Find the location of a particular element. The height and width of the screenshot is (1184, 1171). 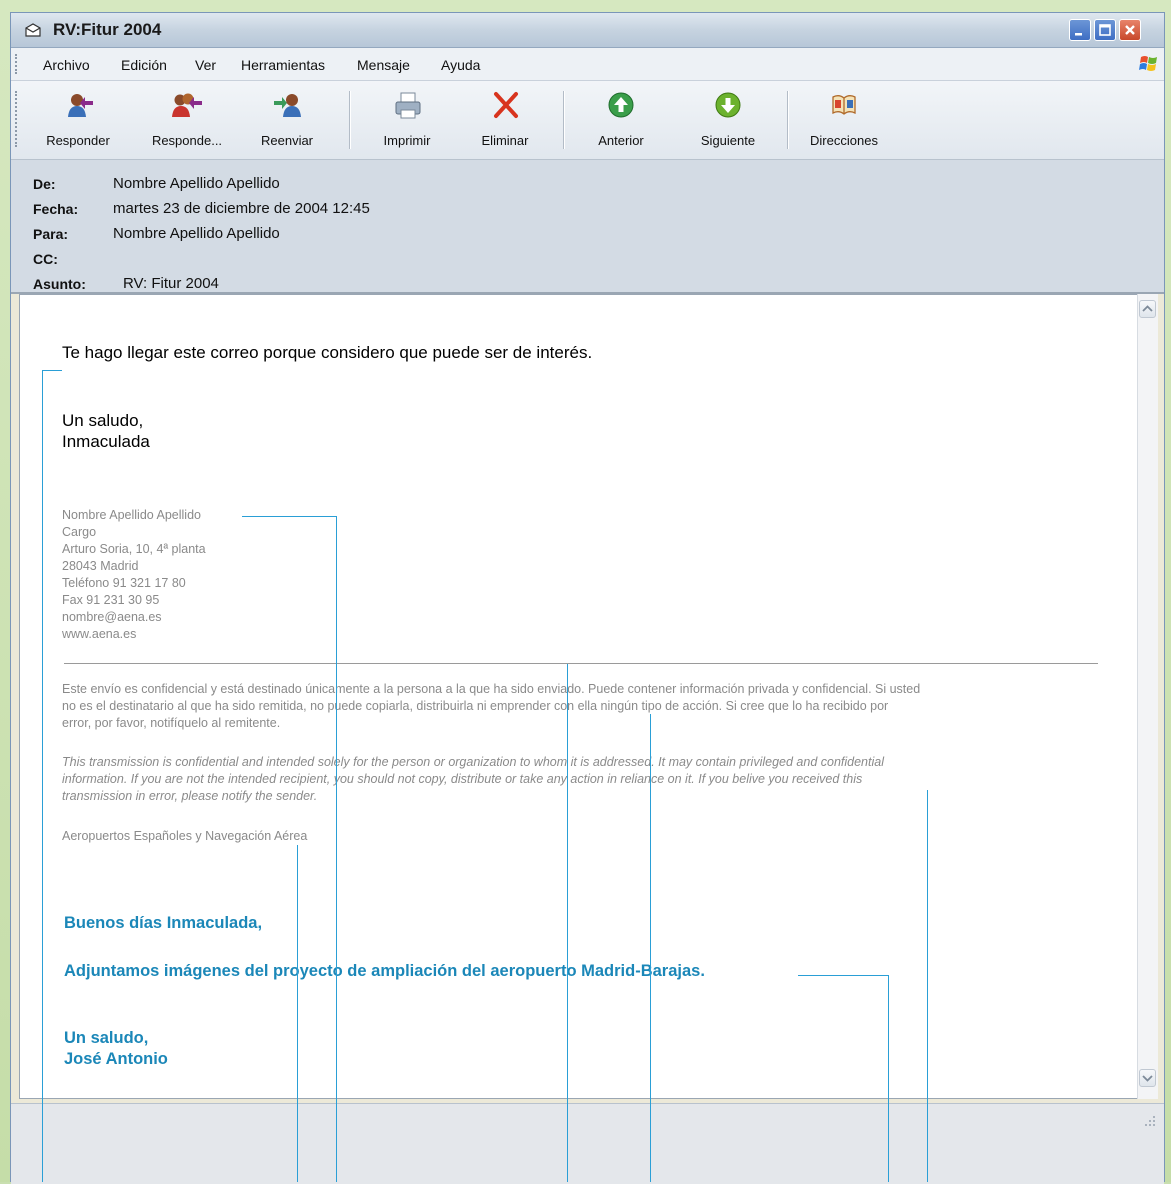

close-button is located at coordinates (1130, 30).